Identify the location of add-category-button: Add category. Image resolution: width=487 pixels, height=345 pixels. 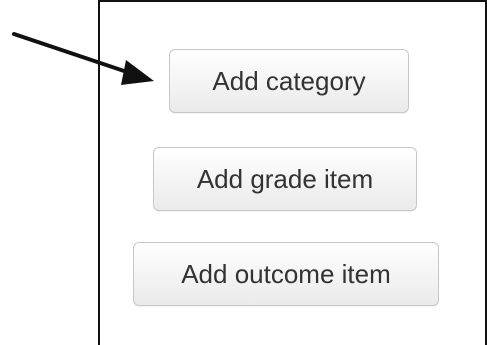
(289, 81).